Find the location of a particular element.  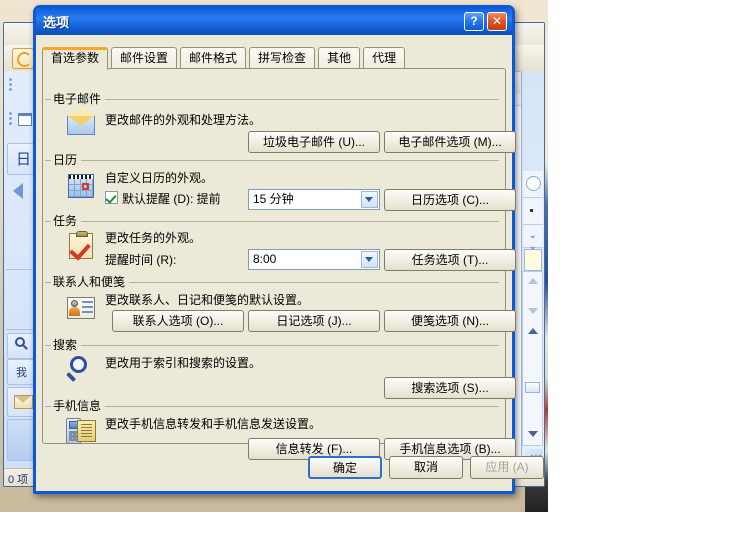

group-contacts-legend: 联系人和便笺 is located at coordinates (90, 281).